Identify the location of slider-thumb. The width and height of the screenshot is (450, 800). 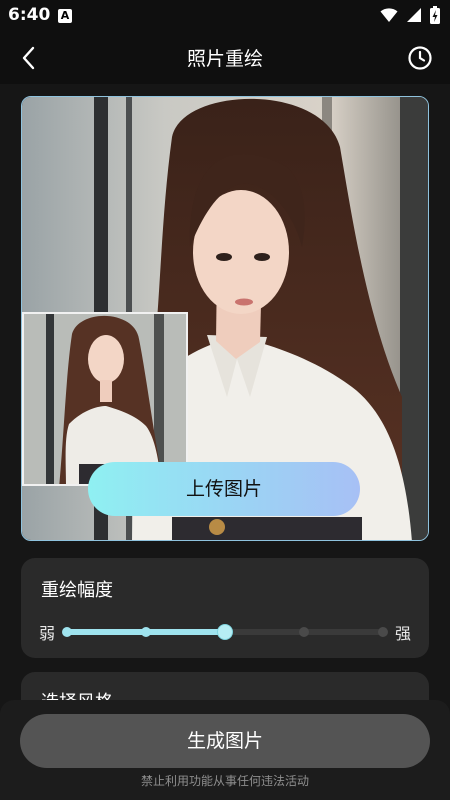
(225, 632).